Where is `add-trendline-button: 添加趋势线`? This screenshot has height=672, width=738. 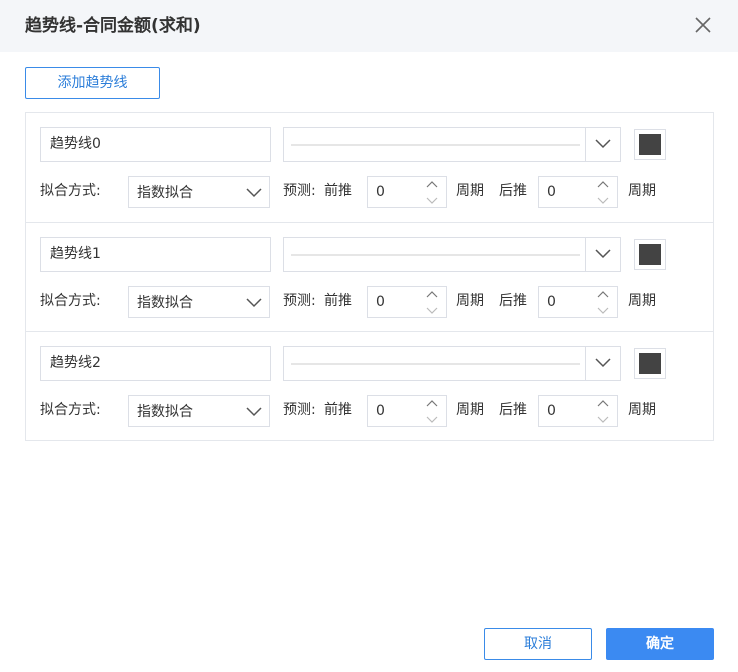 add-trendline-button: 添加趋势线 is located at coordinates (92, 83).